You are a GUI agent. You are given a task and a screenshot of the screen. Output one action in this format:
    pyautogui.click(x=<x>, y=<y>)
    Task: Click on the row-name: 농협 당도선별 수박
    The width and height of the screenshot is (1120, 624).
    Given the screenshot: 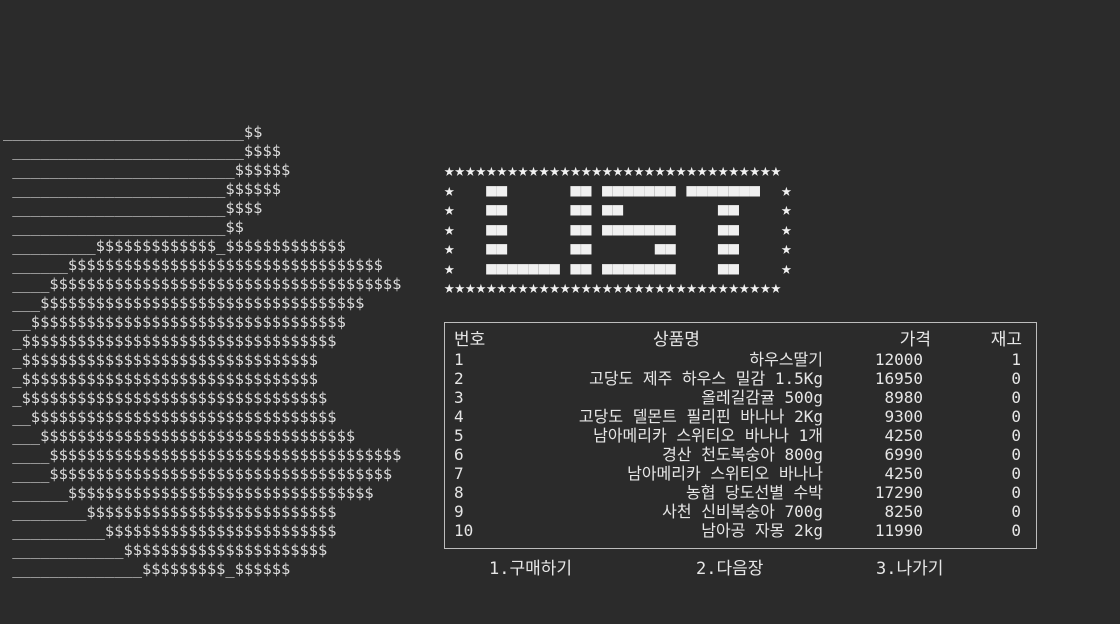 What is the action you would take?
    pyautogui.click(x=754, y=492)
    